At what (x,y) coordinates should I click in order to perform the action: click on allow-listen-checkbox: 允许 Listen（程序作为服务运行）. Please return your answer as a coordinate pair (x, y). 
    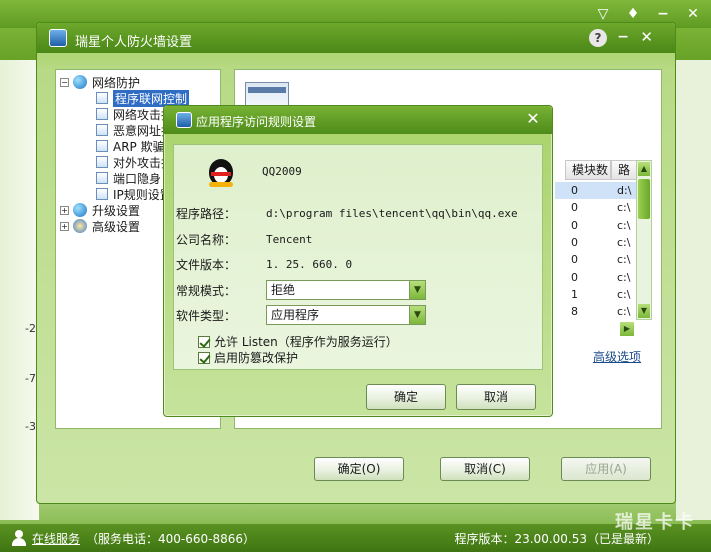
    Looking at the image, I should click on (298, 341).